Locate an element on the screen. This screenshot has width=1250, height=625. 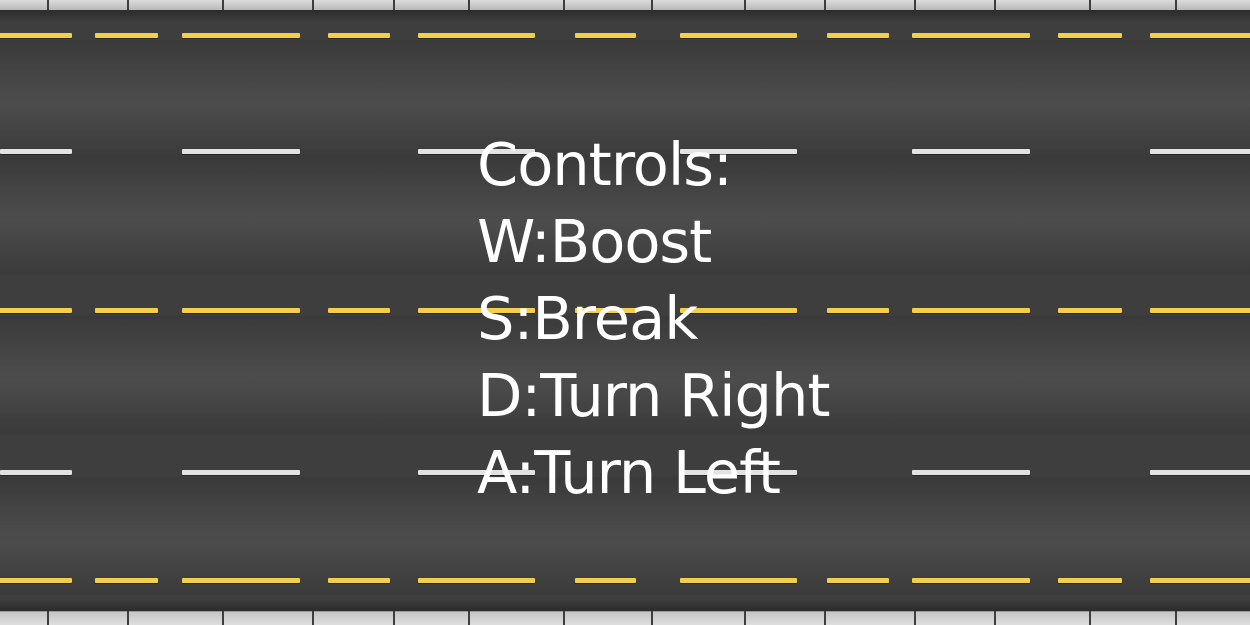
yellow-lane-line-top is located at coordinates (625, 35).